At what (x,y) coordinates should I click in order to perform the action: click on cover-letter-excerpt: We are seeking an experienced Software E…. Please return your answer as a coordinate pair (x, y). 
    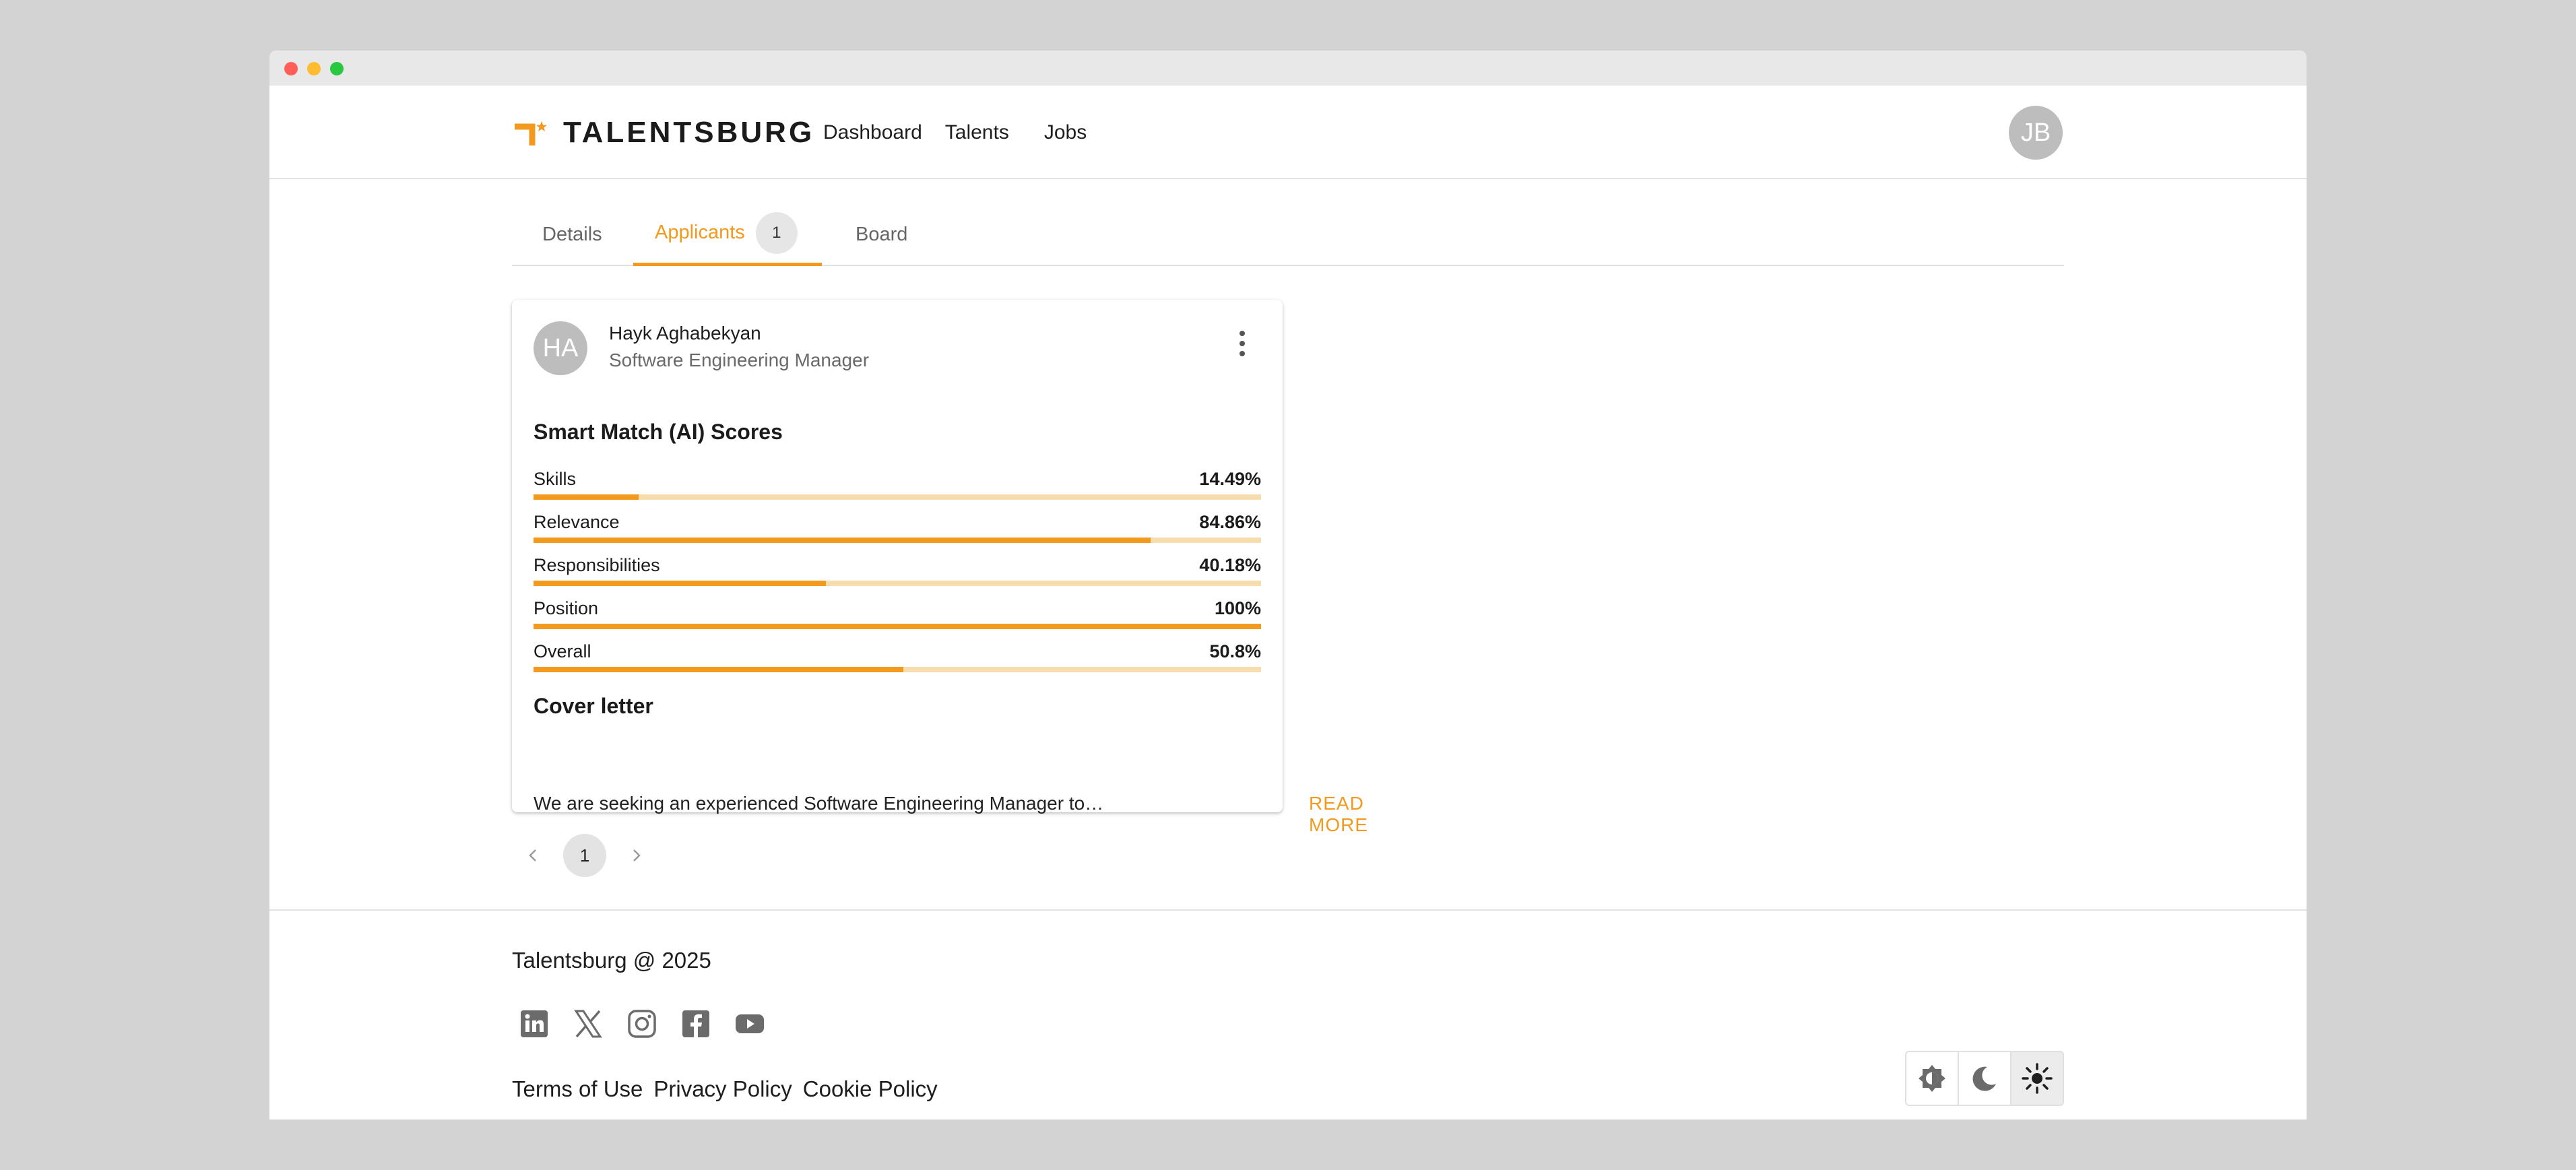
    Looking at the image, I should click on (819, 803).